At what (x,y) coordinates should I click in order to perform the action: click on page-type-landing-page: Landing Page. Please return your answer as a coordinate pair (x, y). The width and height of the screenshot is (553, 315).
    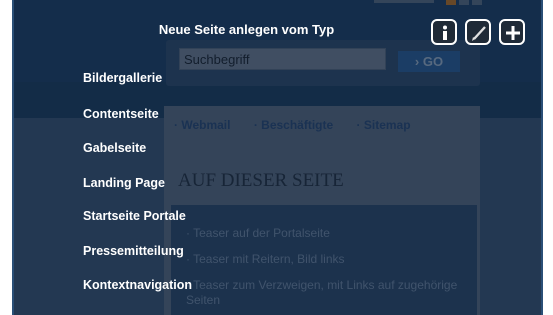
    Looking at the image, I should click on (124, 183).